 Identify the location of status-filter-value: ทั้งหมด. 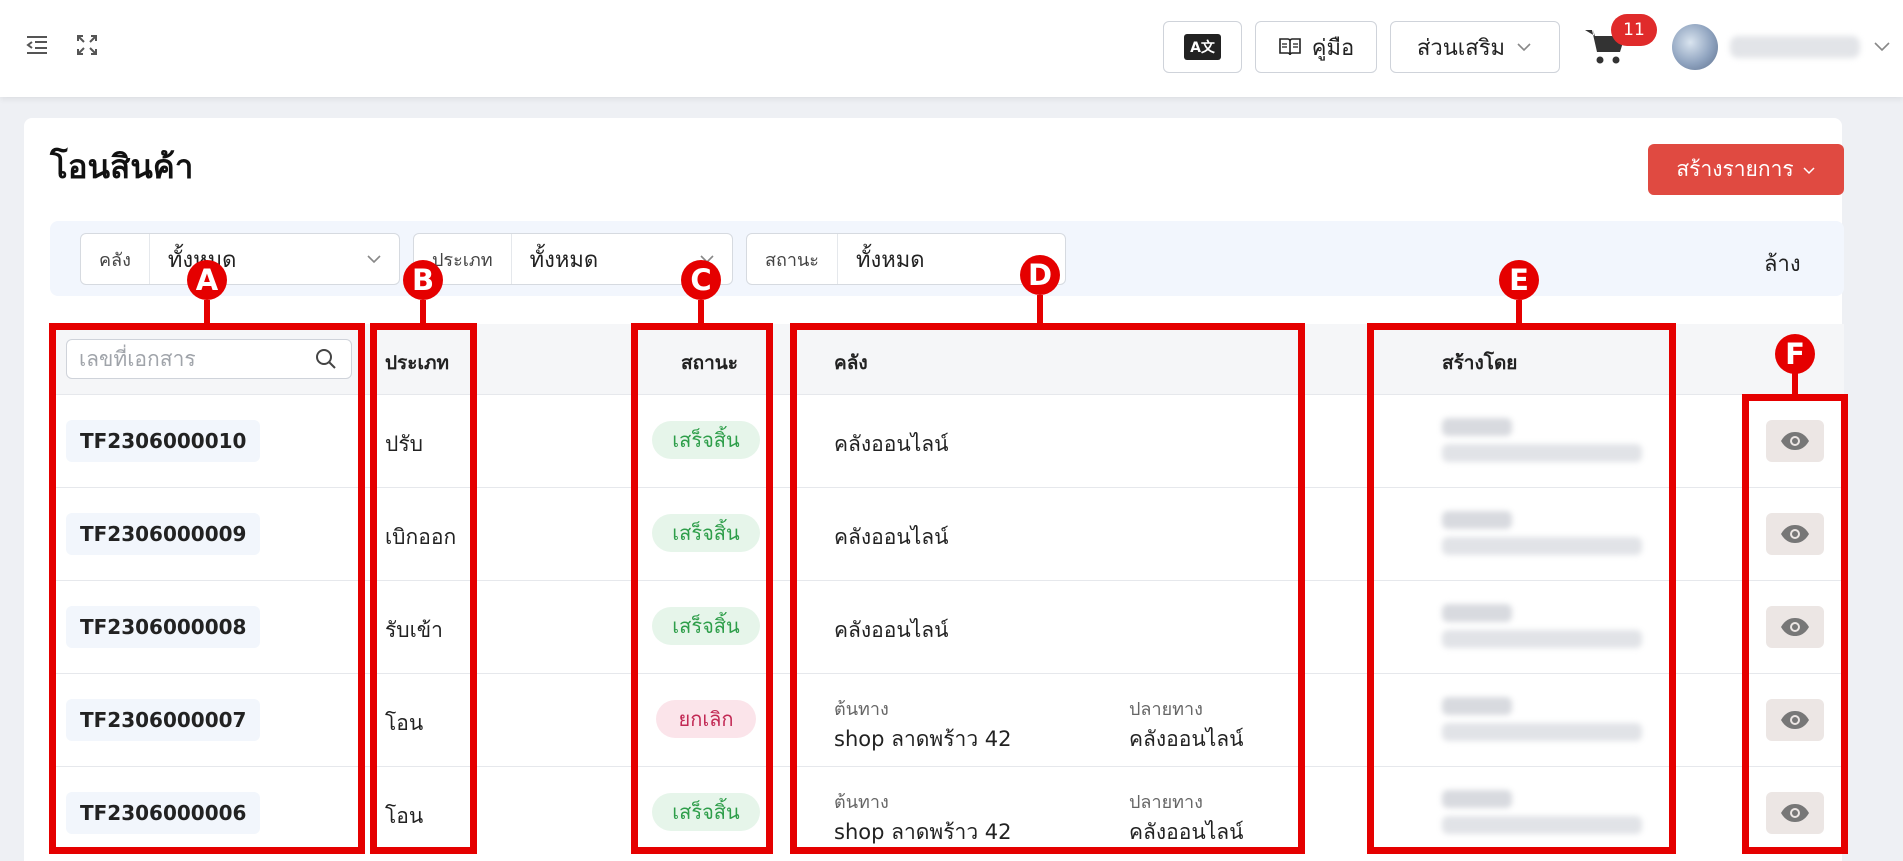
(890, 260).